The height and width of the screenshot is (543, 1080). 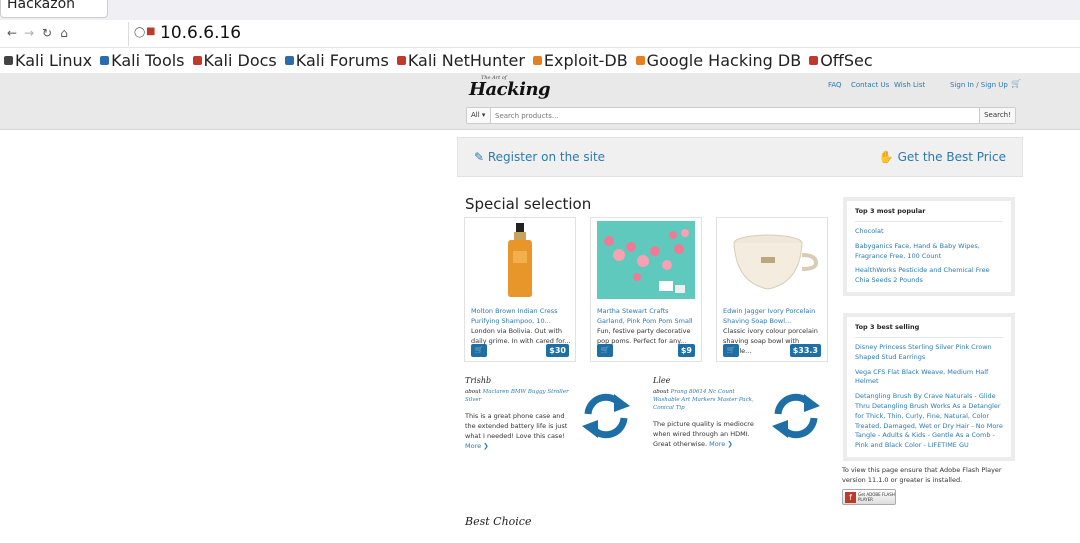 I want to click on bookmark-label: Kali Tools, so click(x=148, y=60).